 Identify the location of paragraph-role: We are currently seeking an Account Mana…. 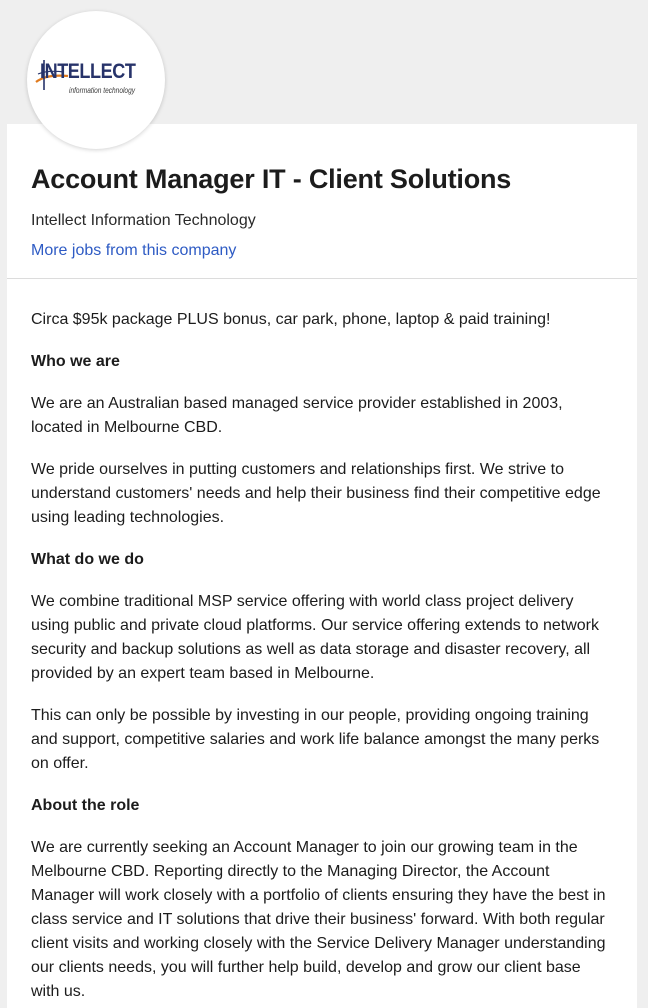
(318, 919).